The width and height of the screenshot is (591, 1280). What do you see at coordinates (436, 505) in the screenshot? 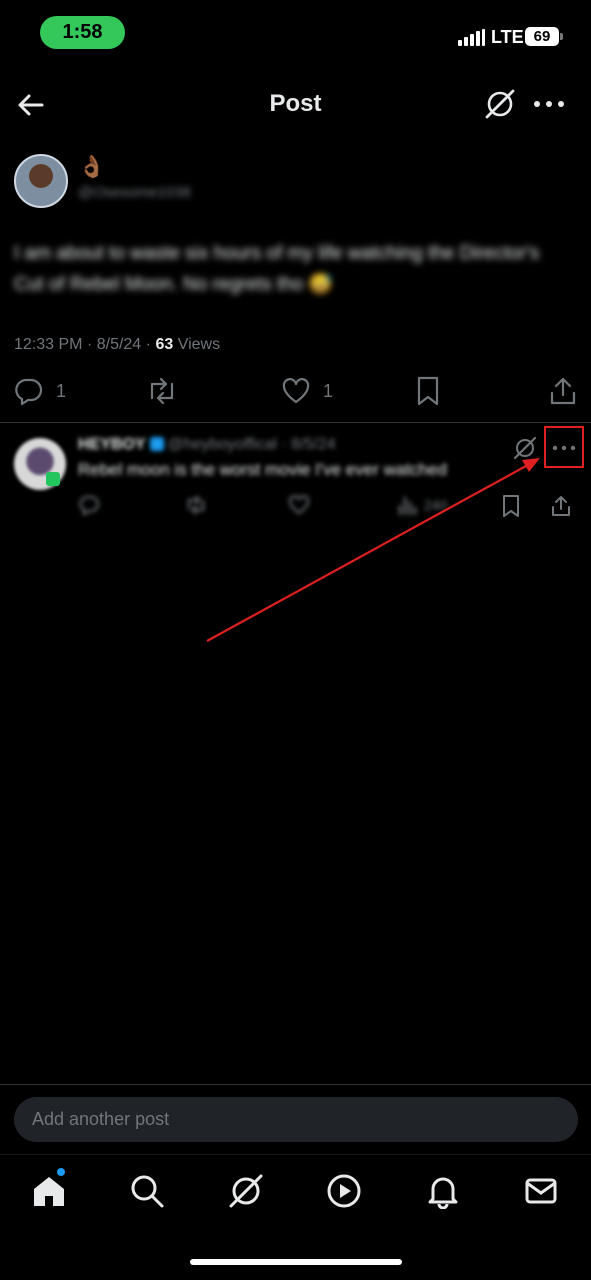
I see `reply-views-count: 240` at bounding box center [436, 505].